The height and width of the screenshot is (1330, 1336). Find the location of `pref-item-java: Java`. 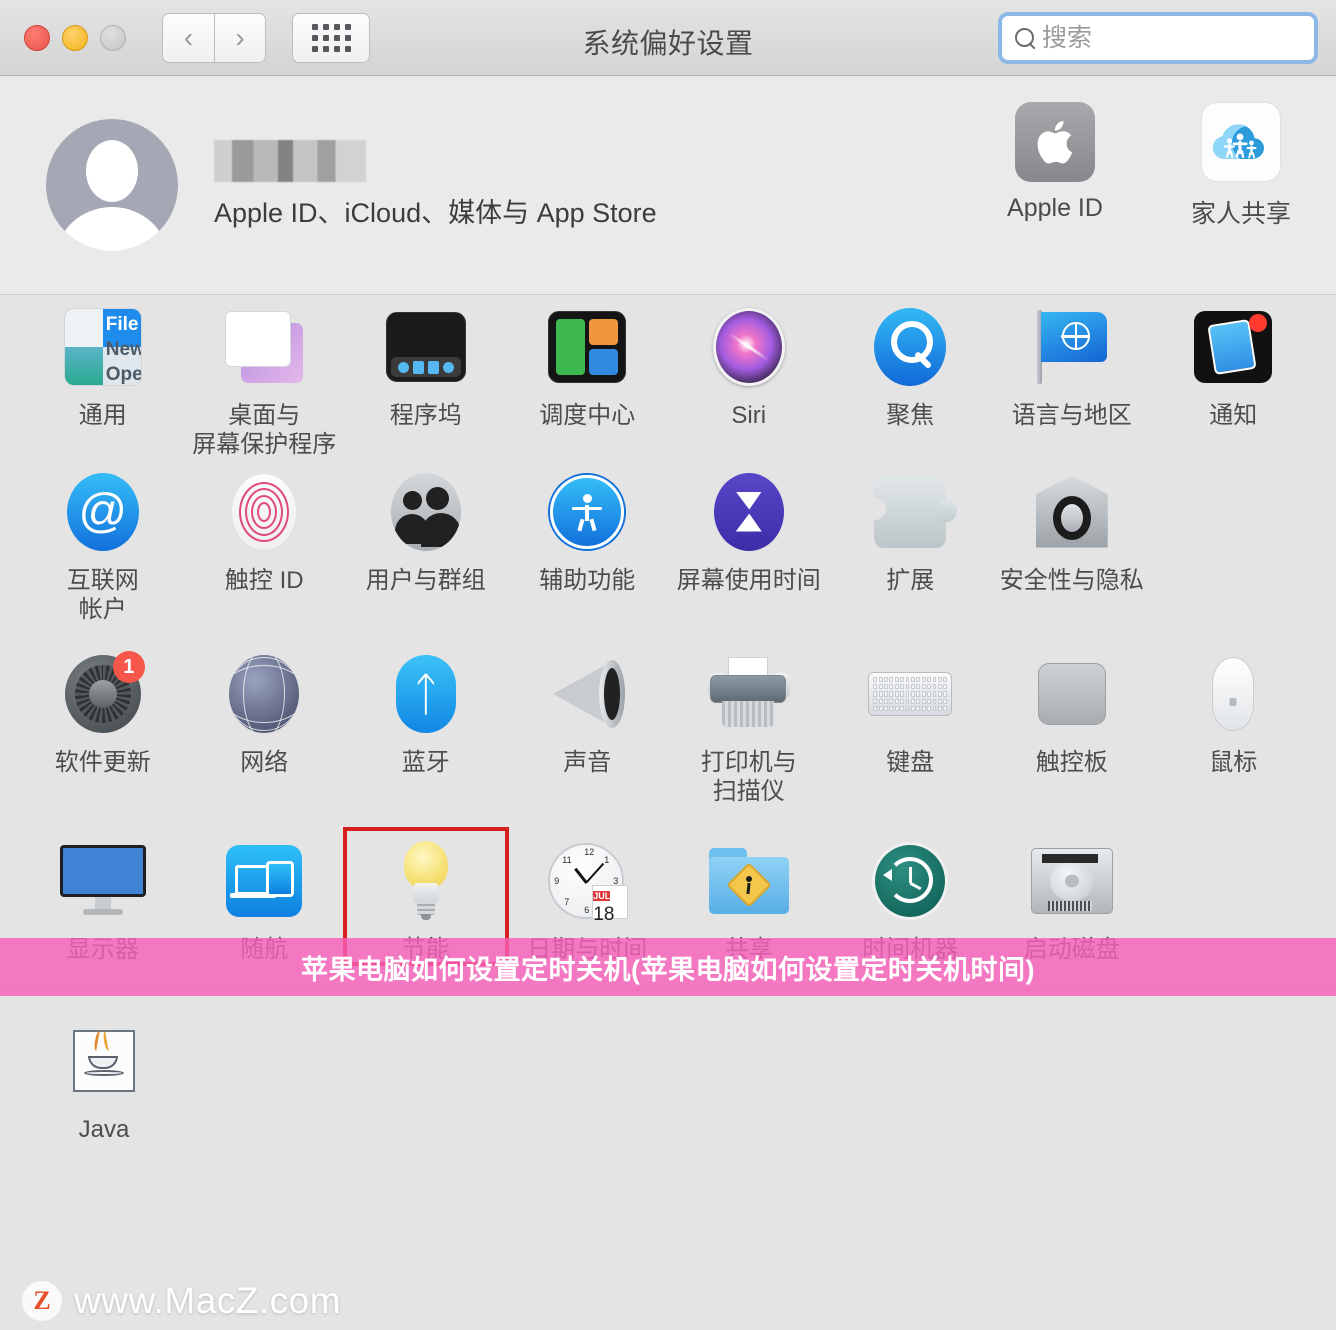

pref-item-java: Java is located at coordinates (104, 1076).